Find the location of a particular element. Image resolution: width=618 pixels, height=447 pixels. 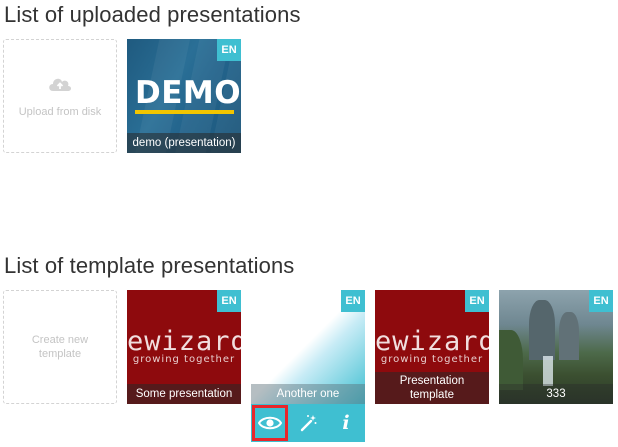

template-tile-another-one: EN Another one is located at coordinates (308, 347).